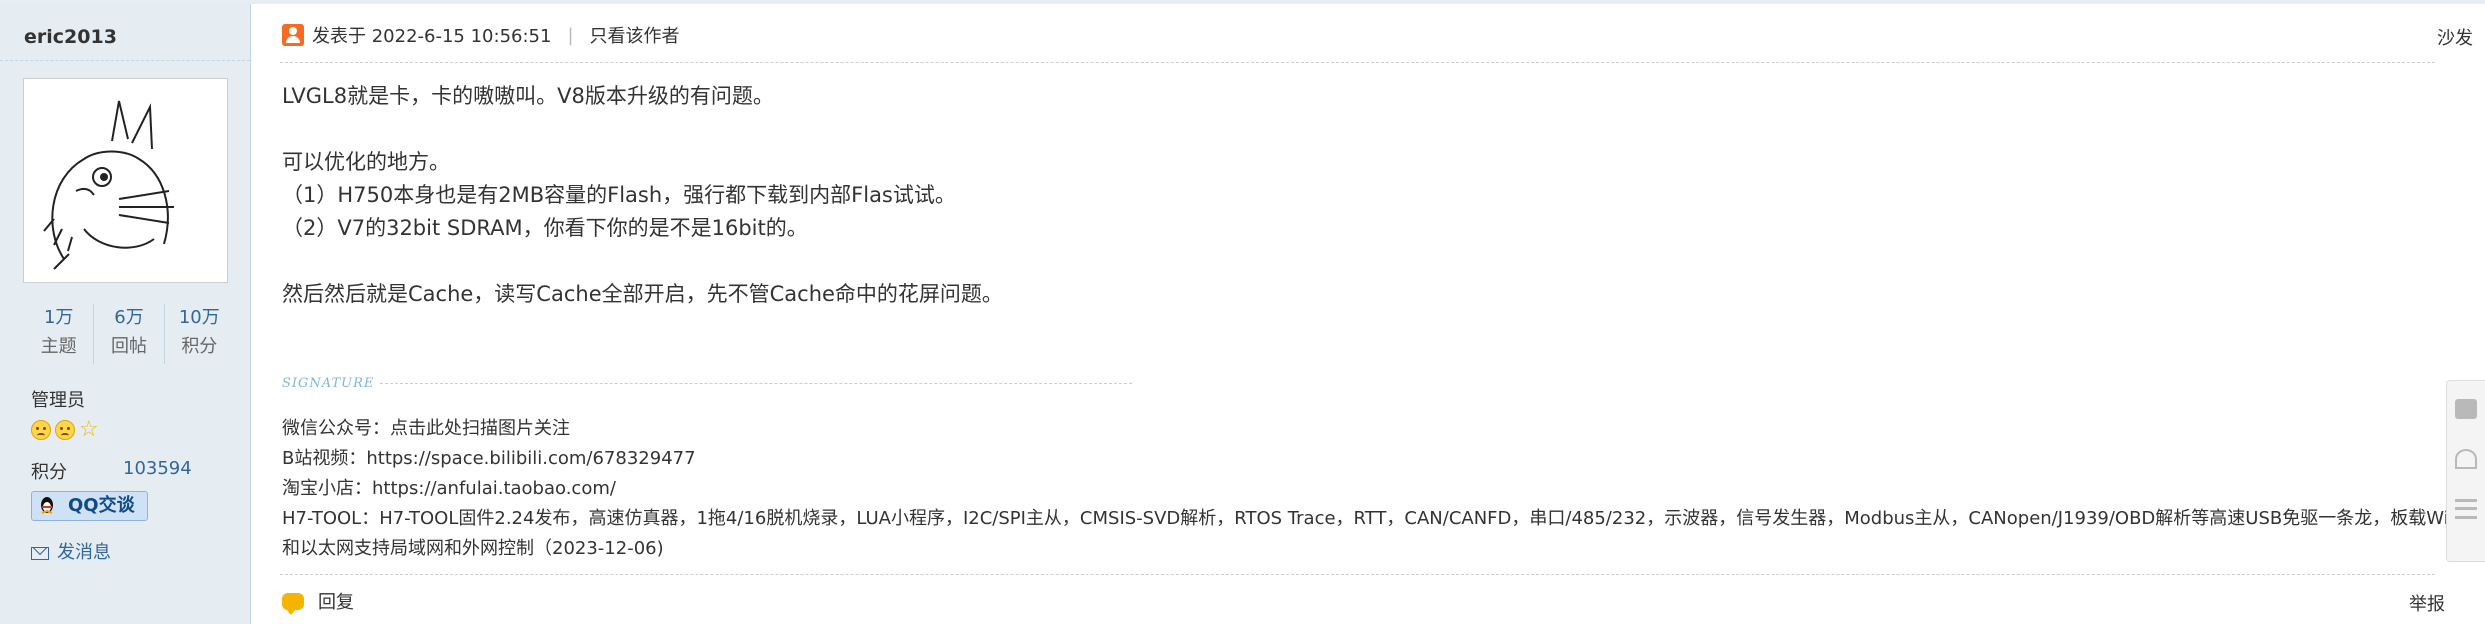 The width and height of the screenshot is (2485, 624). Describe the element at coordinates (2466, 509) in the screenshot. I see `list-tool-icon` at that location.